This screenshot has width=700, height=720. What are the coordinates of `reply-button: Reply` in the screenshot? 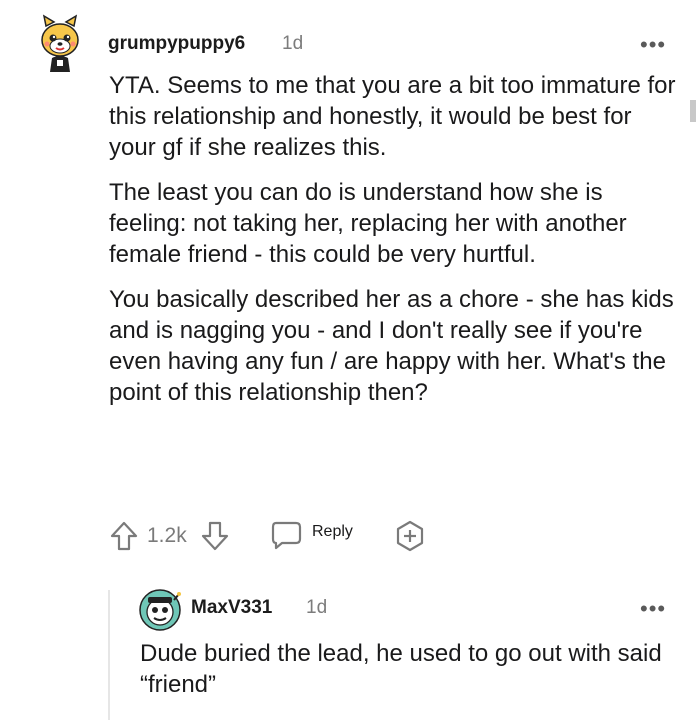 It's located at (321, 535).